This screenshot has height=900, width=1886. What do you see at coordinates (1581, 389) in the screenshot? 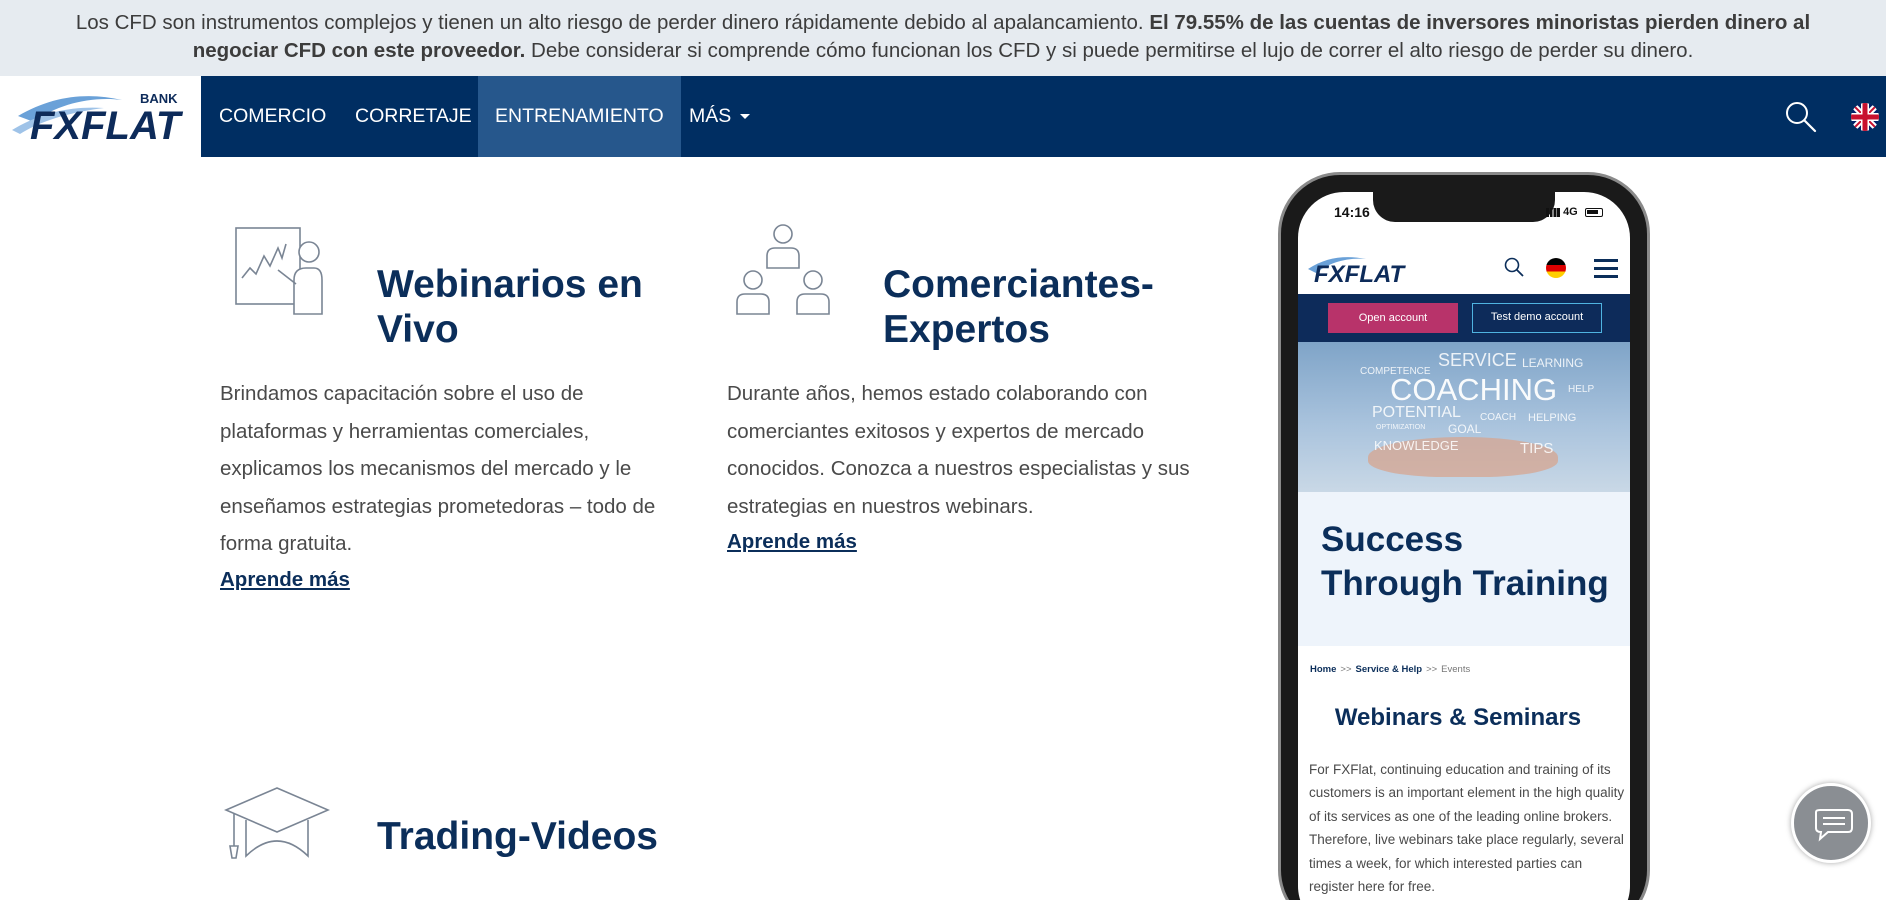
I see `hero-word: HELP` at bounding box center [1581, 389].